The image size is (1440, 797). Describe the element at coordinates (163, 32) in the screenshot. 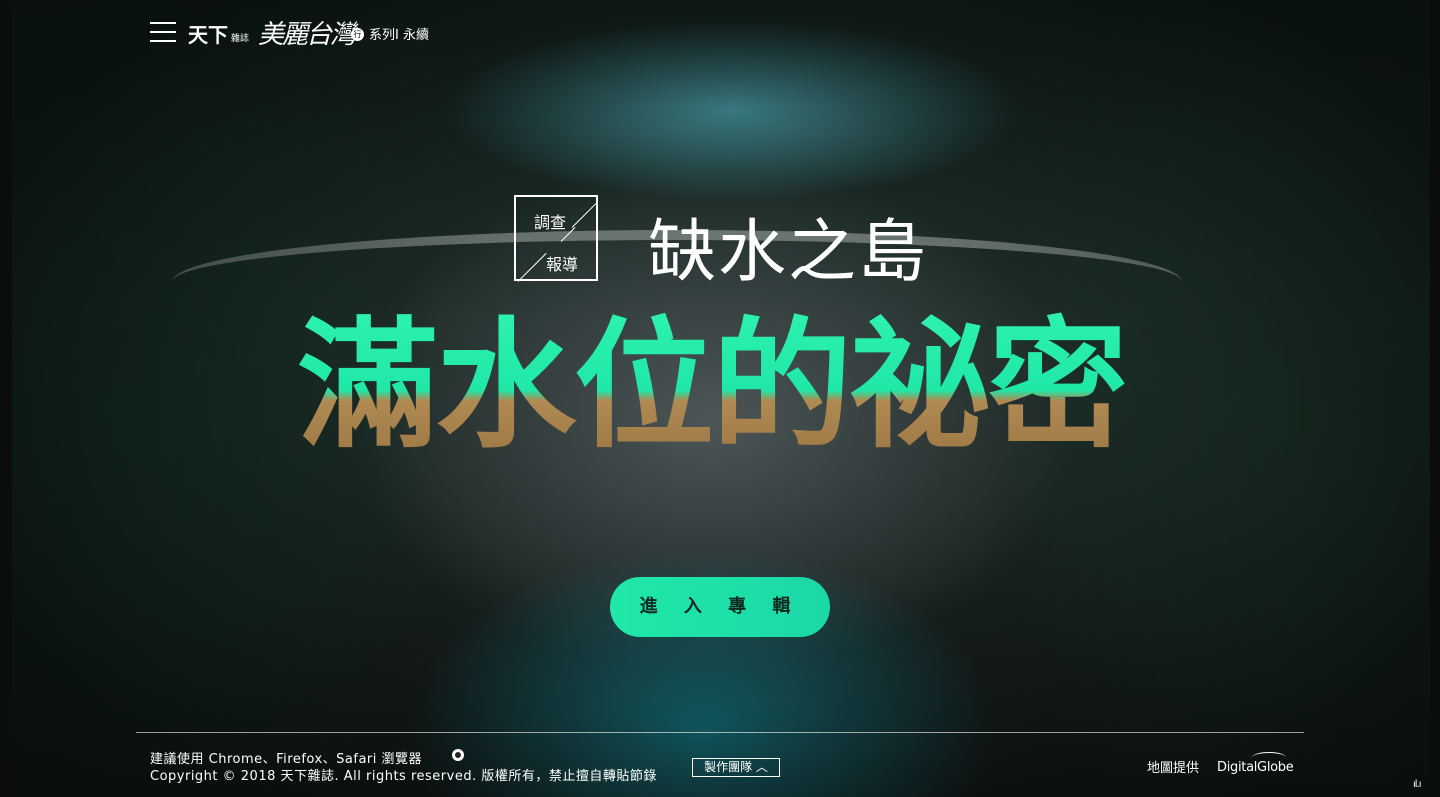

I see `menu-icon` at that location.